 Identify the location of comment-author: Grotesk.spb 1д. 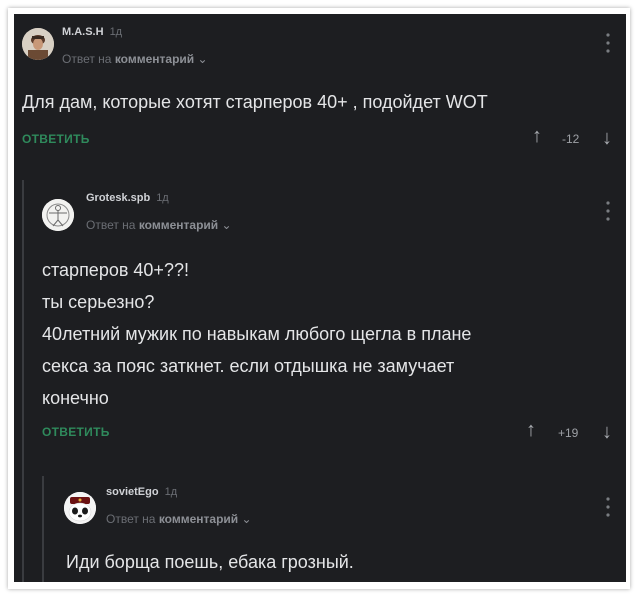
(127, 198).